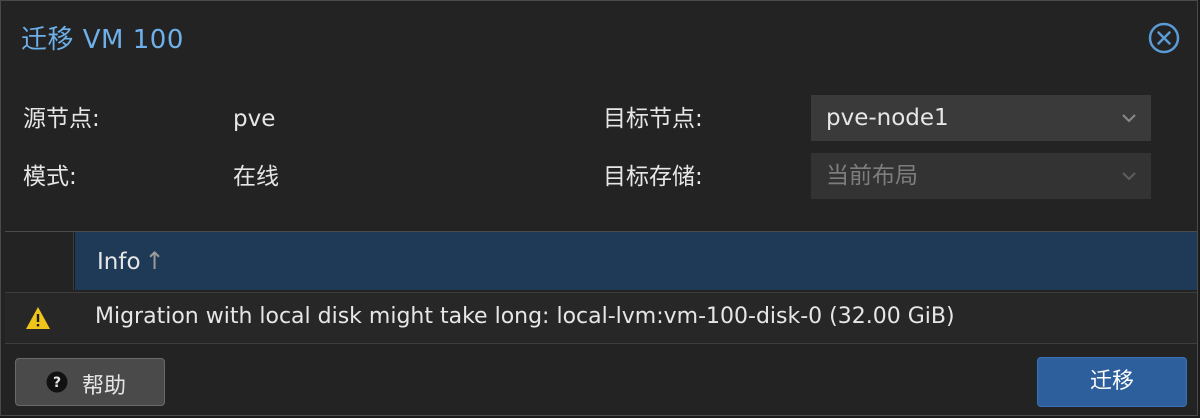 The width and height of the screenshot is (1200, 418). Describe the element at coordinates (872, 176) in the screenshot. I see `target-storage-value: 当前布局` at that location.